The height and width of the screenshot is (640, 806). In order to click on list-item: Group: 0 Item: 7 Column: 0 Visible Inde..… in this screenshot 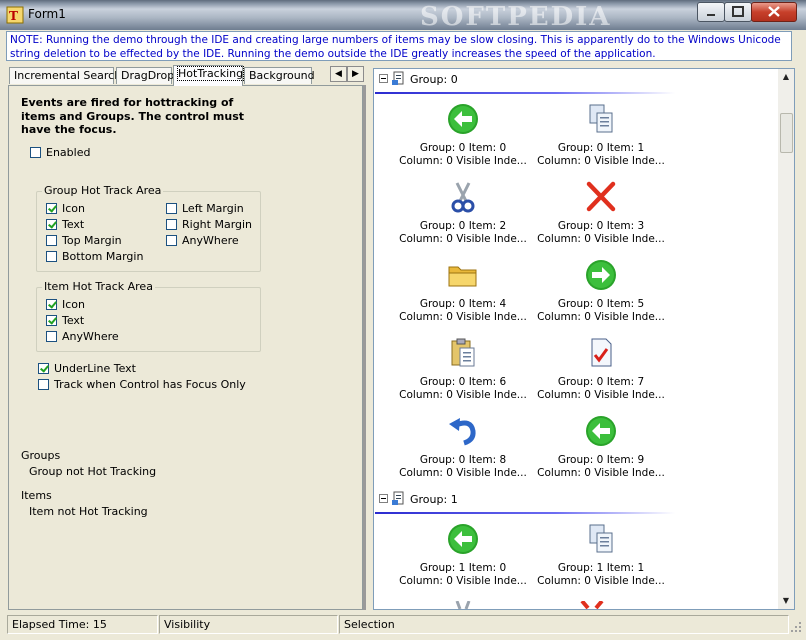, I will do `click(601, 369)`.